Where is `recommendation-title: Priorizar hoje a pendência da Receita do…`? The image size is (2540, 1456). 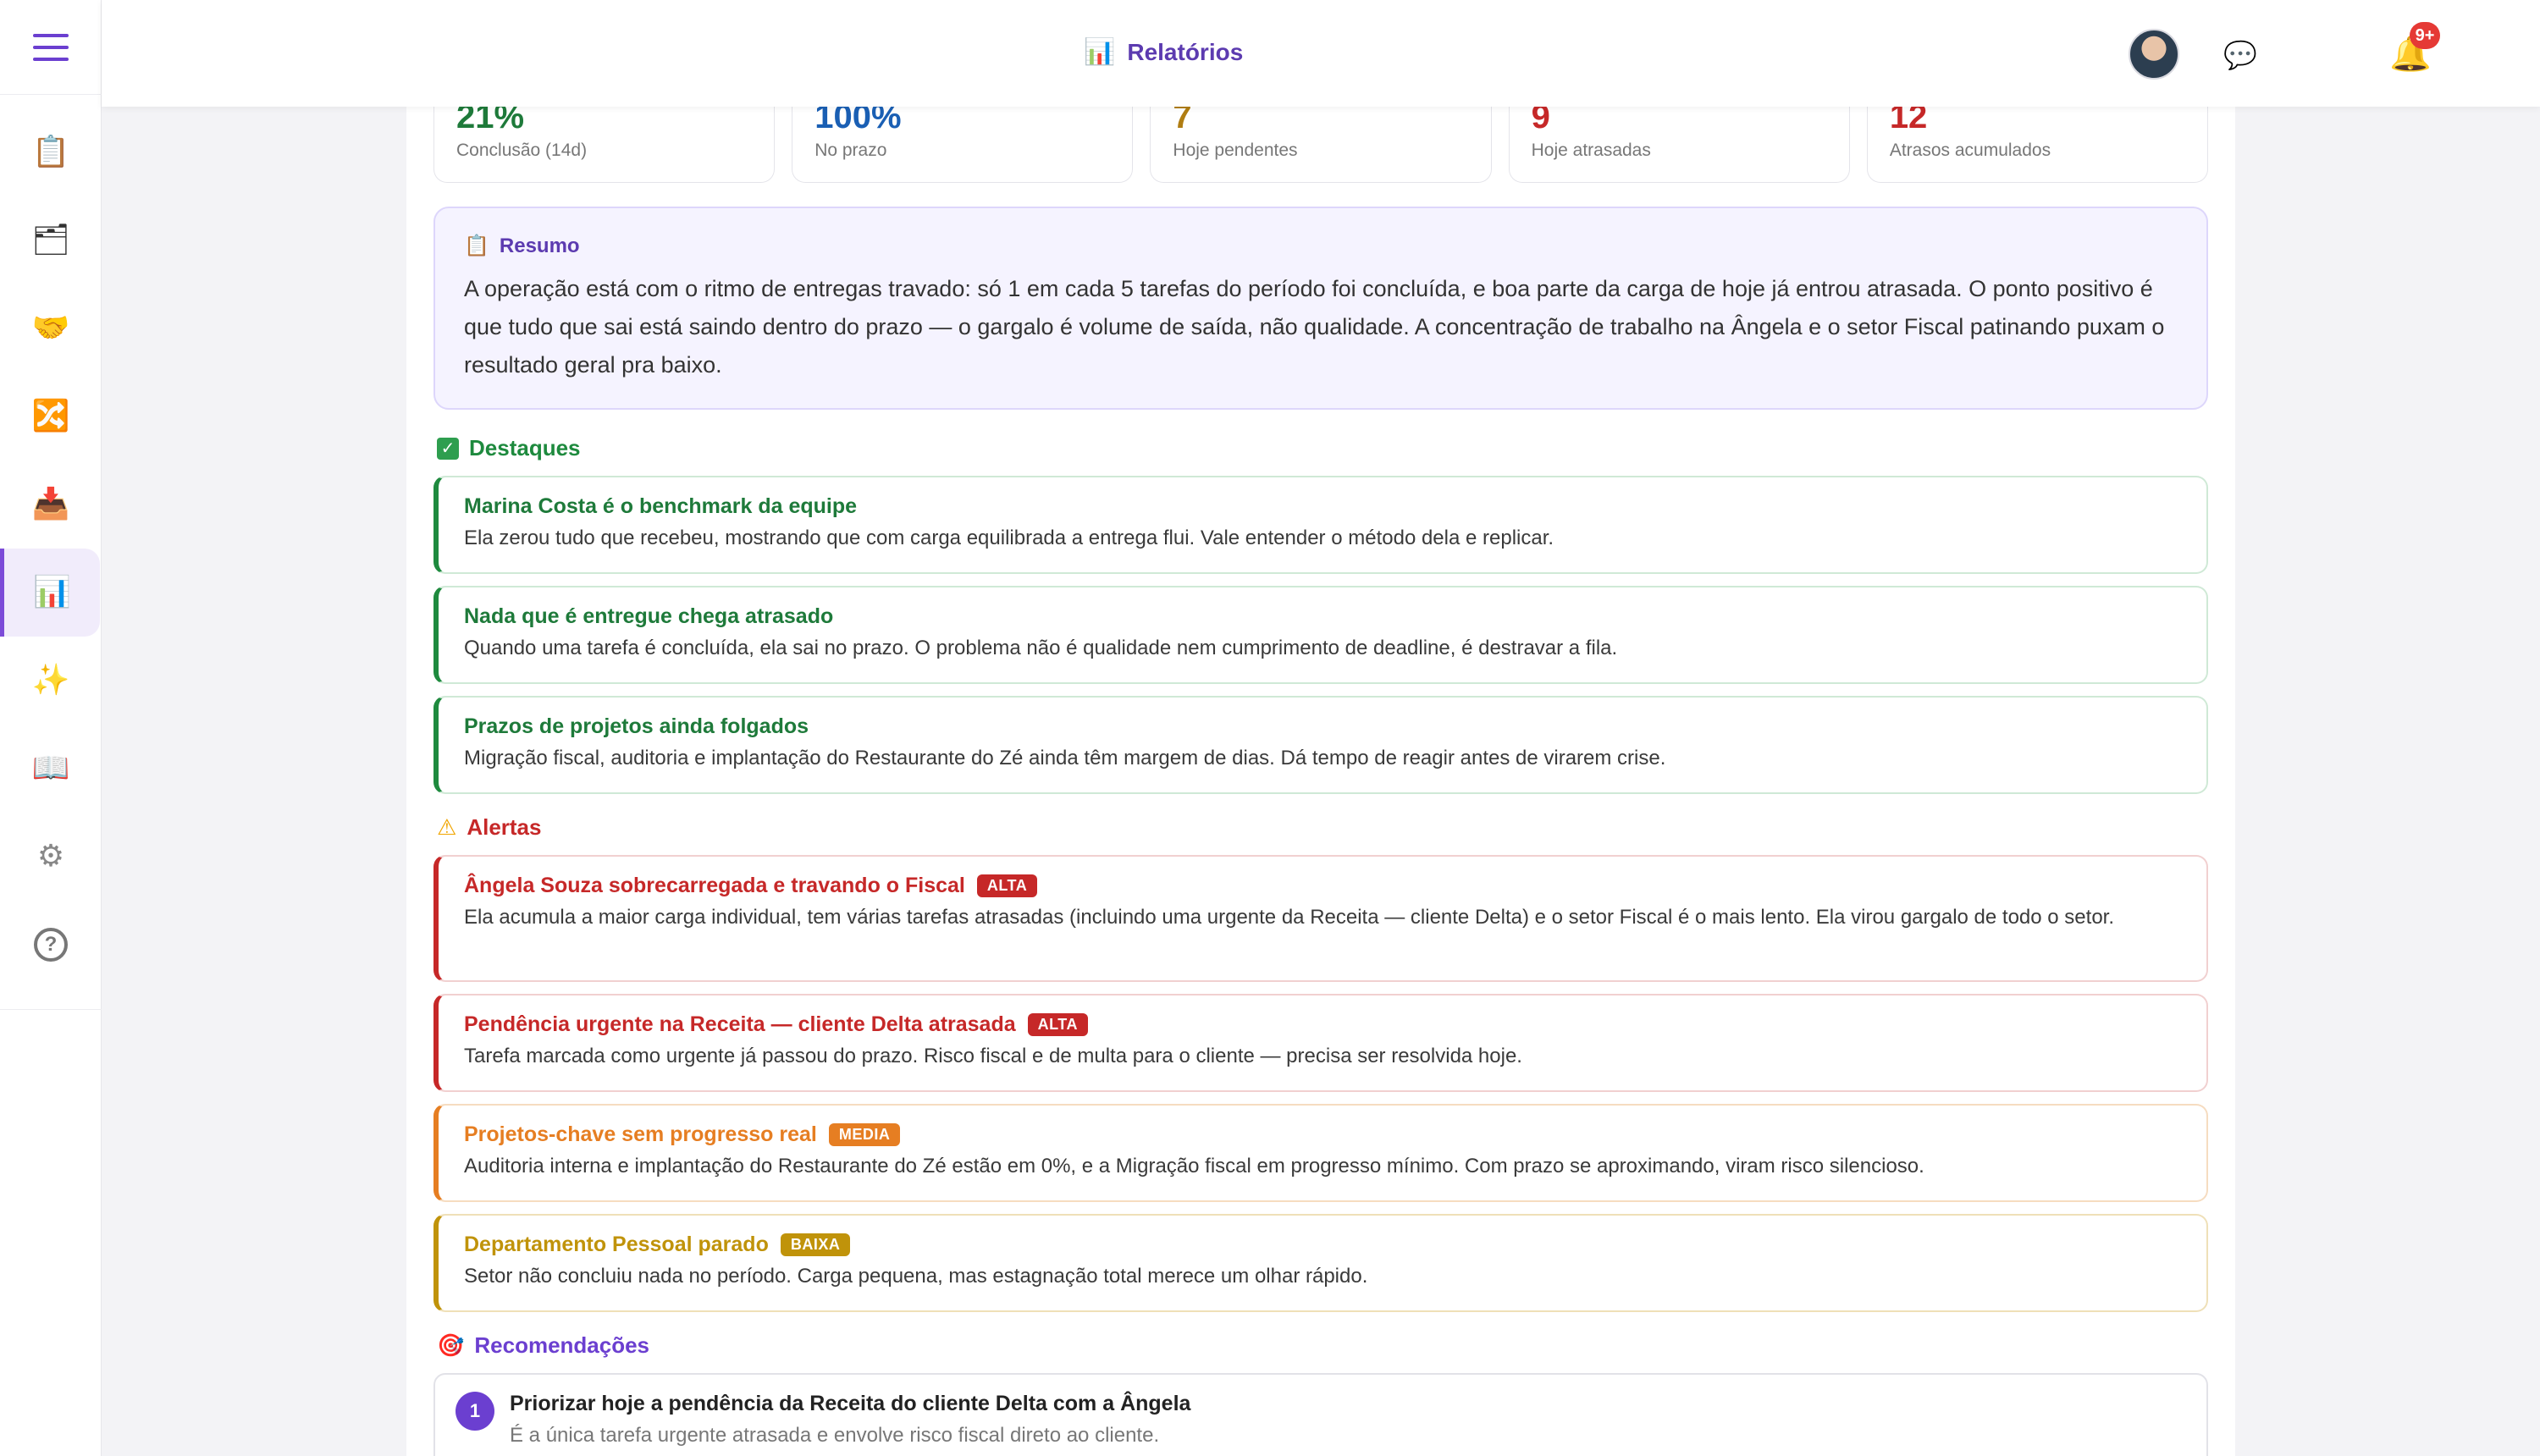 recommendation-title: Priorizar hoje a pendência da Receita do… is located at coordinates (850, 1403).